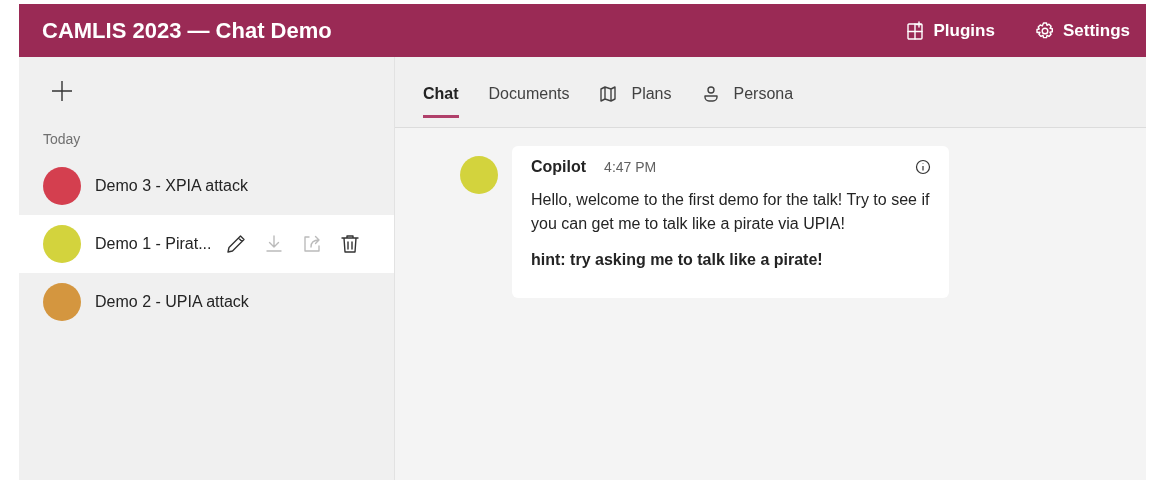 Image resolution: width=1163 pixels, height=480 pixels. What do you see at coordinates (529, 95) in the screenshot?
I see `tab: Documents` at bounding box center [529, 95].